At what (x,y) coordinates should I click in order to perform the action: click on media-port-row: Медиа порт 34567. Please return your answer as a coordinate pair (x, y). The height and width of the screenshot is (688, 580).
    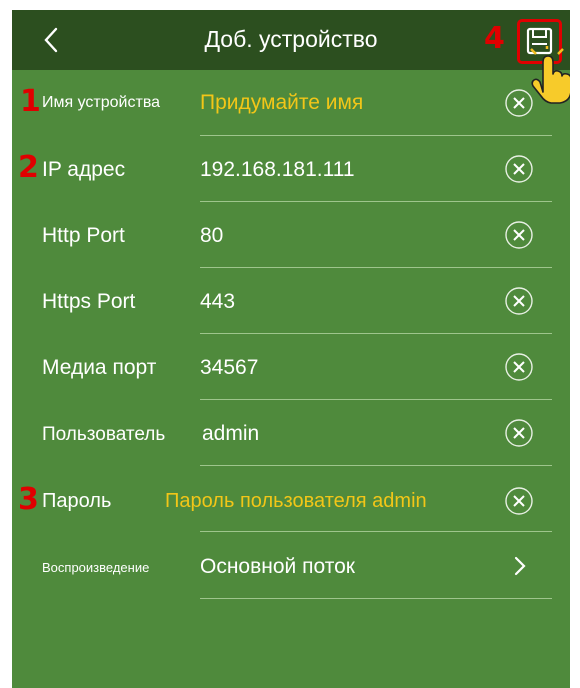
    Looking at the image, I should click on (291, 367).